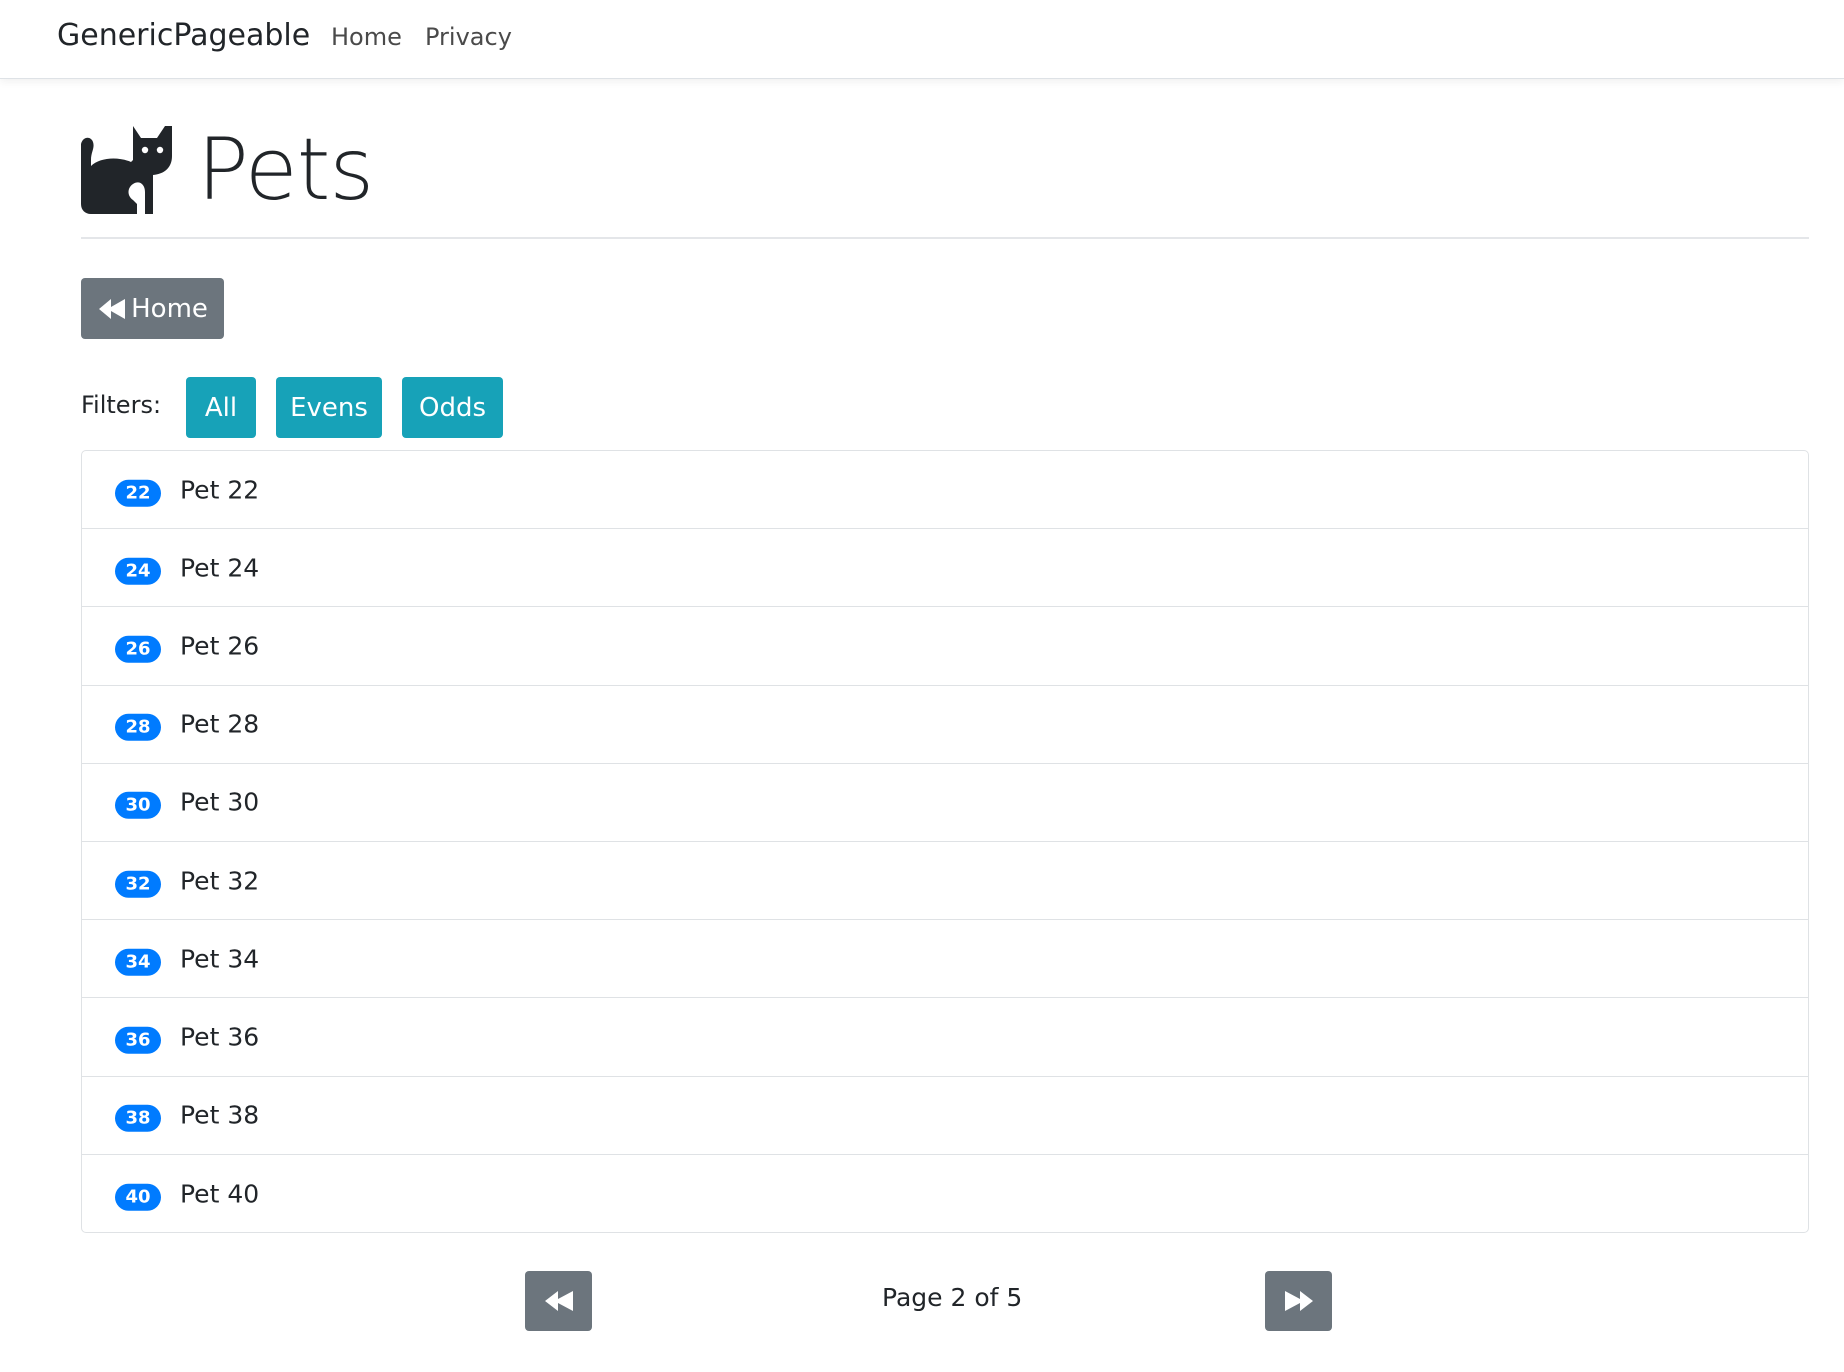 This screenshot has width=1844, height=1372. I want to click on pet-id-badge: 28, so click(138, 727).